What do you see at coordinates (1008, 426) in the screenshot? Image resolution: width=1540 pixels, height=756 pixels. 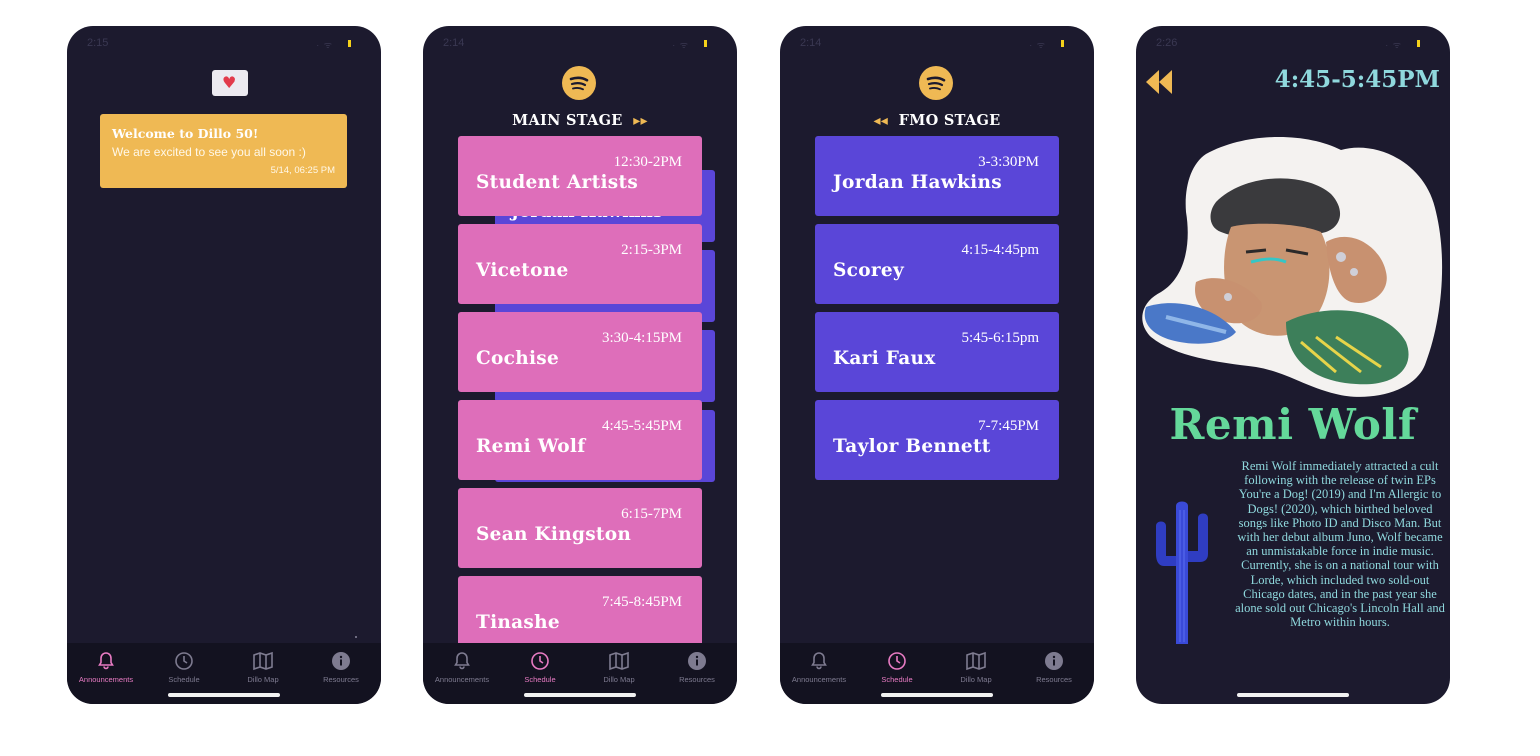 I see `slot-time: 7-7:45PM` at bounding box center [1008, 426].